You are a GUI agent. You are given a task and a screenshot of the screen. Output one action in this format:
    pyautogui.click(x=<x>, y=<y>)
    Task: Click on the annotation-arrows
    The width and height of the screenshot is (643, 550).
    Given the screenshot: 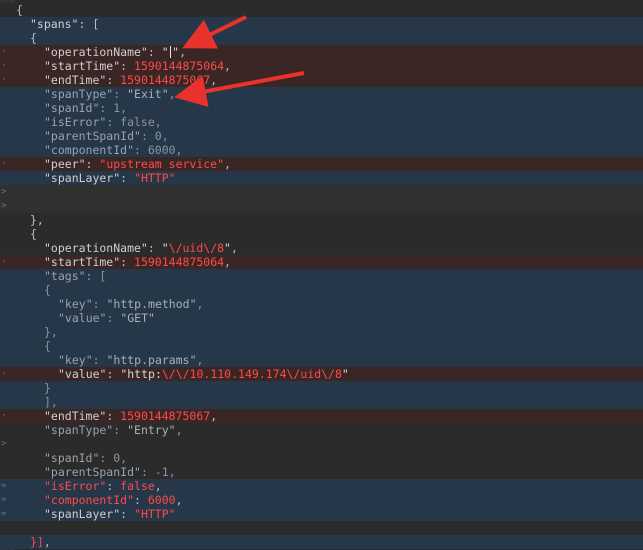 What is the action you would take?
    pyautogui.click(x=239, y=61)
    